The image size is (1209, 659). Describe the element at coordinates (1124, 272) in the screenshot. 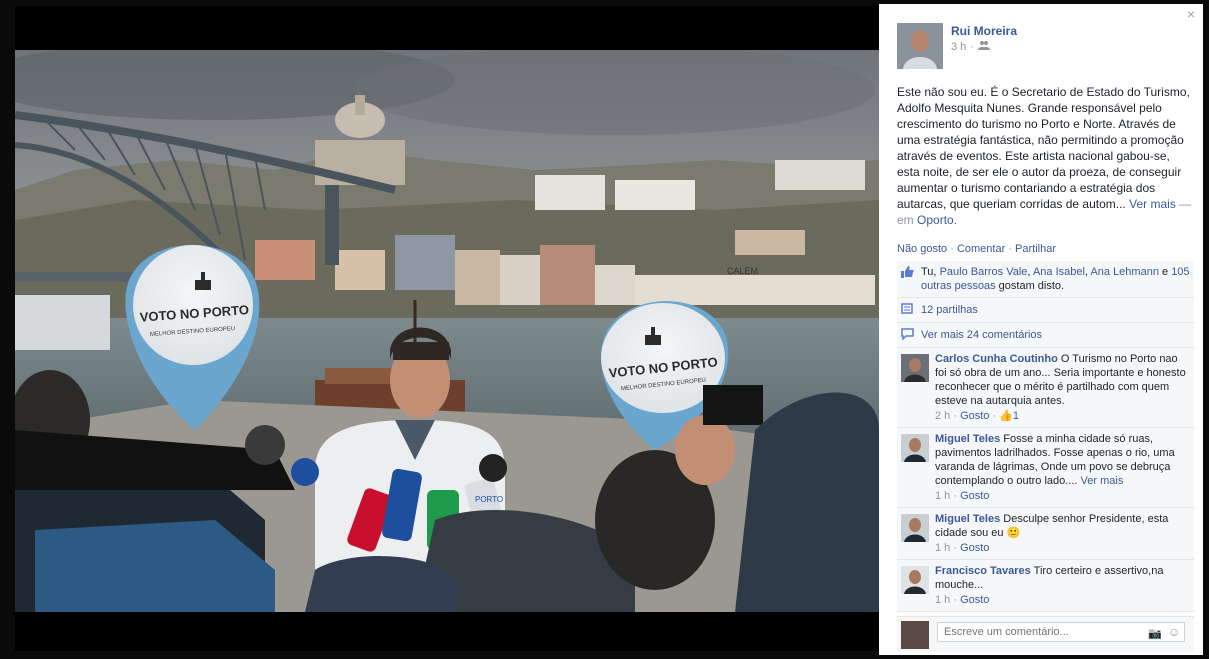

I see `liker-link: Ana Lehmann` at that location.